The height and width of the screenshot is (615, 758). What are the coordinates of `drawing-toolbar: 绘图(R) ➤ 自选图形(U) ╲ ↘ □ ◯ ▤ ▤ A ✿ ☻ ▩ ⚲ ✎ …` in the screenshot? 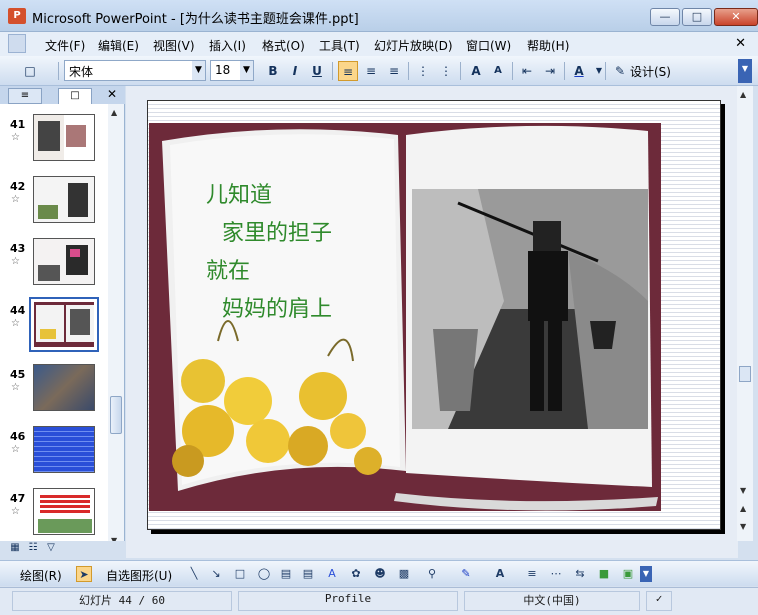 It's located at (379, 573).